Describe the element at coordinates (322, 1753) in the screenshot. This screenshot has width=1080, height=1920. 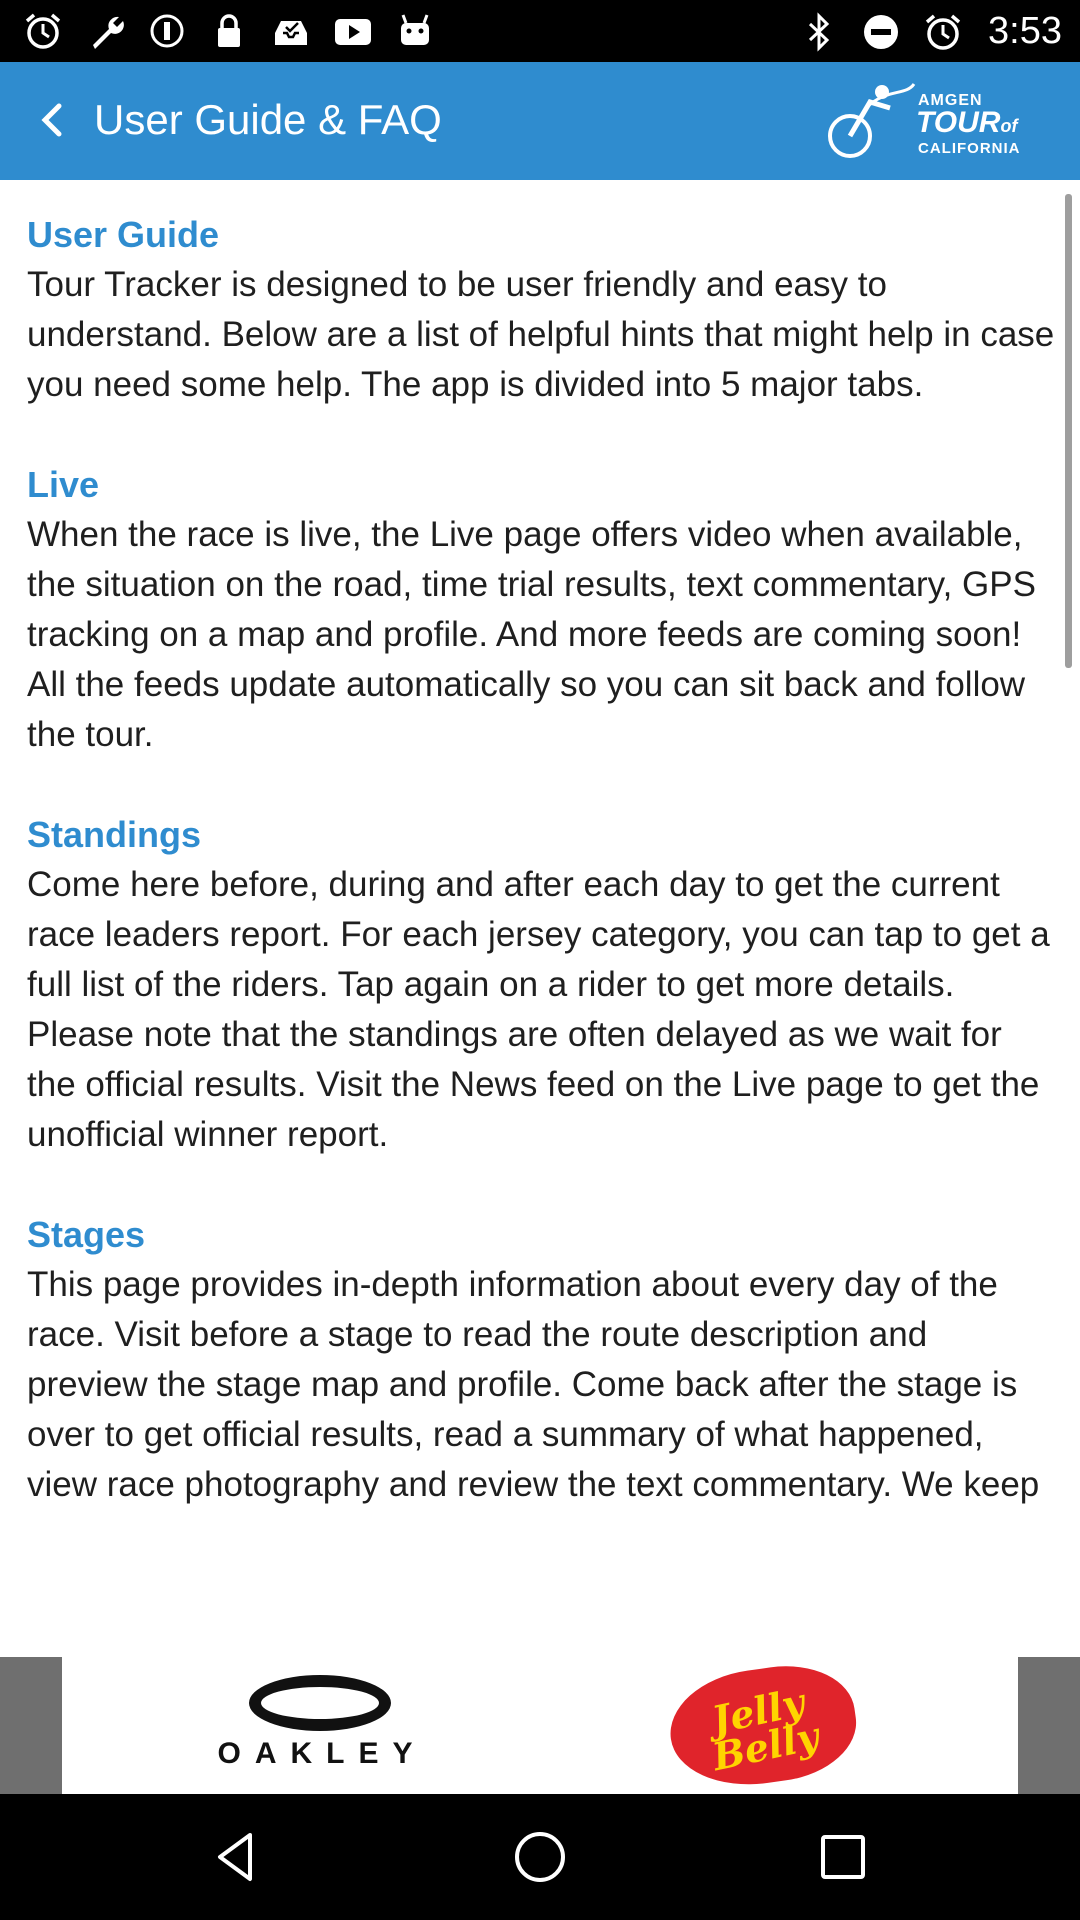
I see `oakley-wordmark: OAKLEY` at that location.